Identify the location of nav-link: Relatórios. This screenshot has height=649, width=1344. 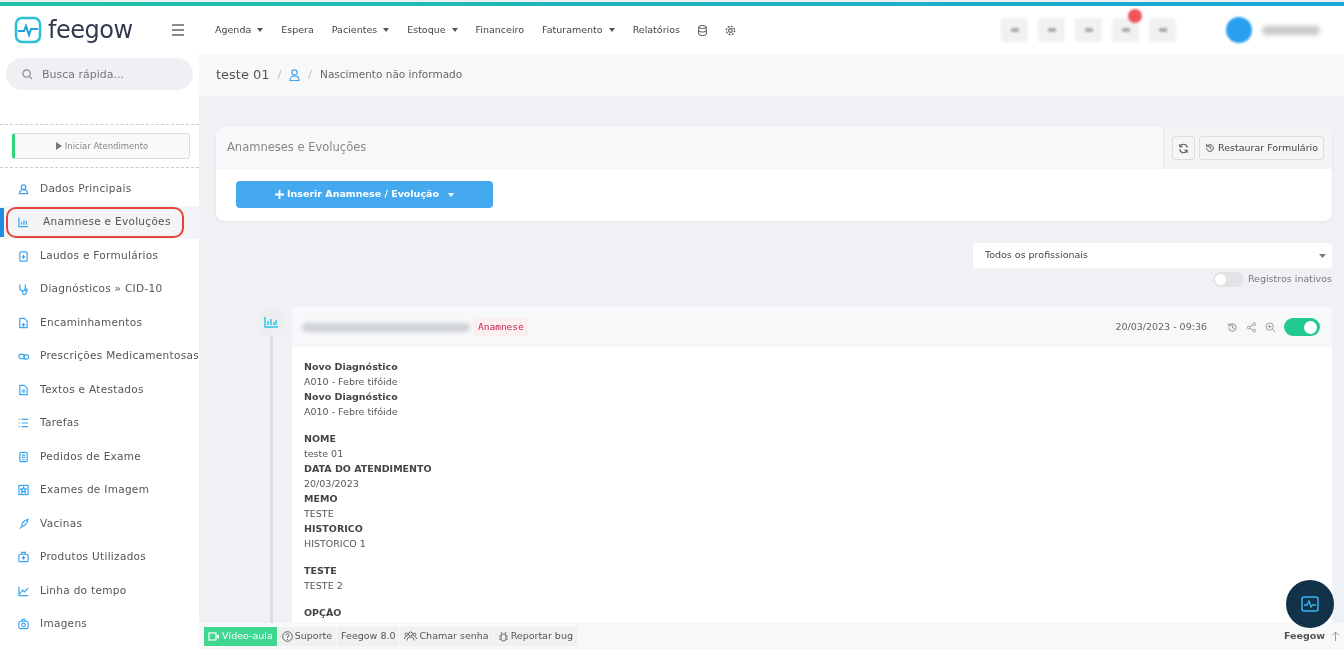
(656, 30).